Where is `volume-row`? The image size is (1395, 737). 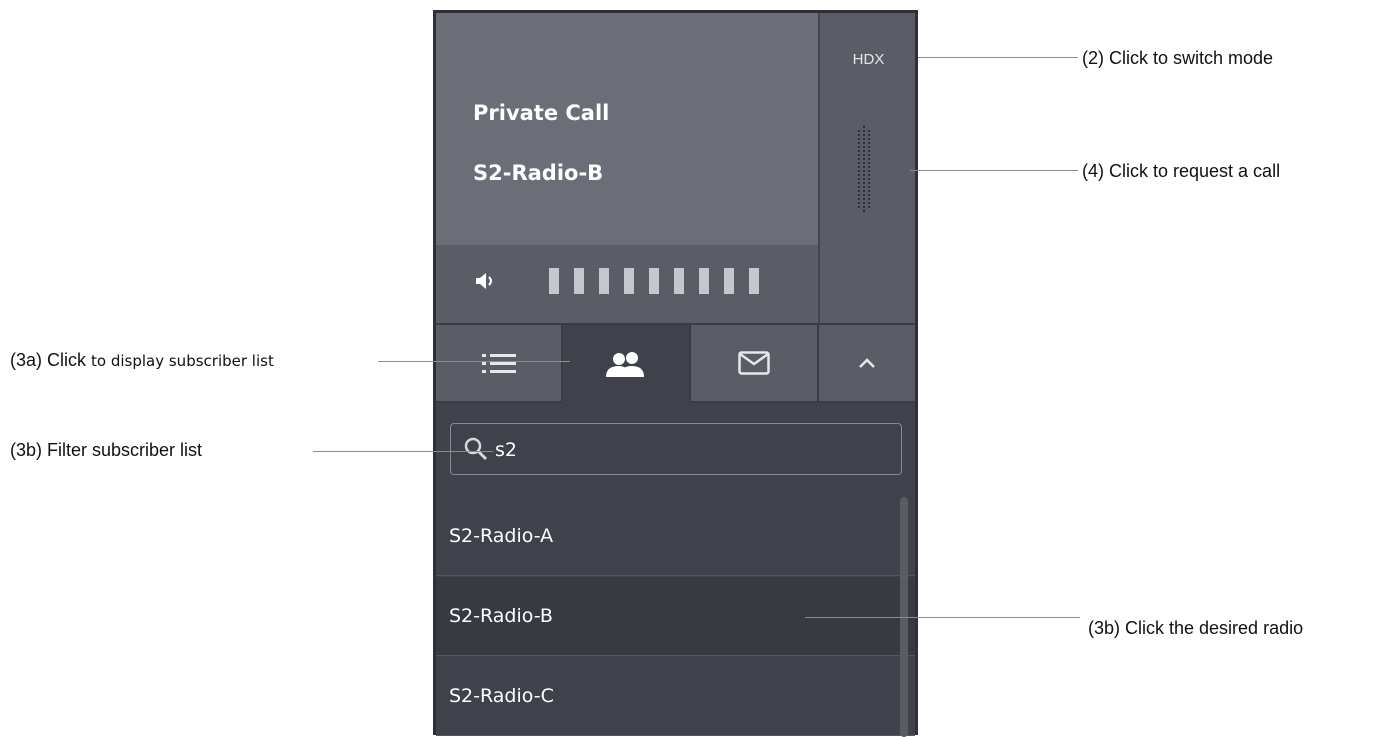 volume-row is located at coordinates (627, 284).